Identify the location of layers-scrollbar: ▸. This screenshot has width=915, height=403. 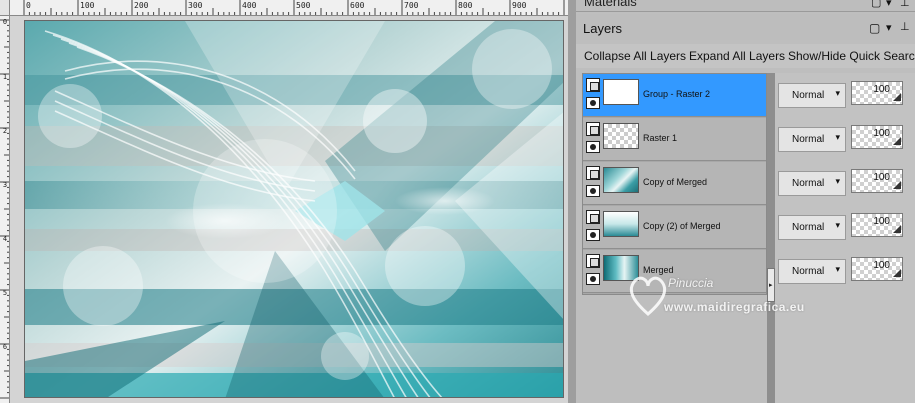
(771, 238).